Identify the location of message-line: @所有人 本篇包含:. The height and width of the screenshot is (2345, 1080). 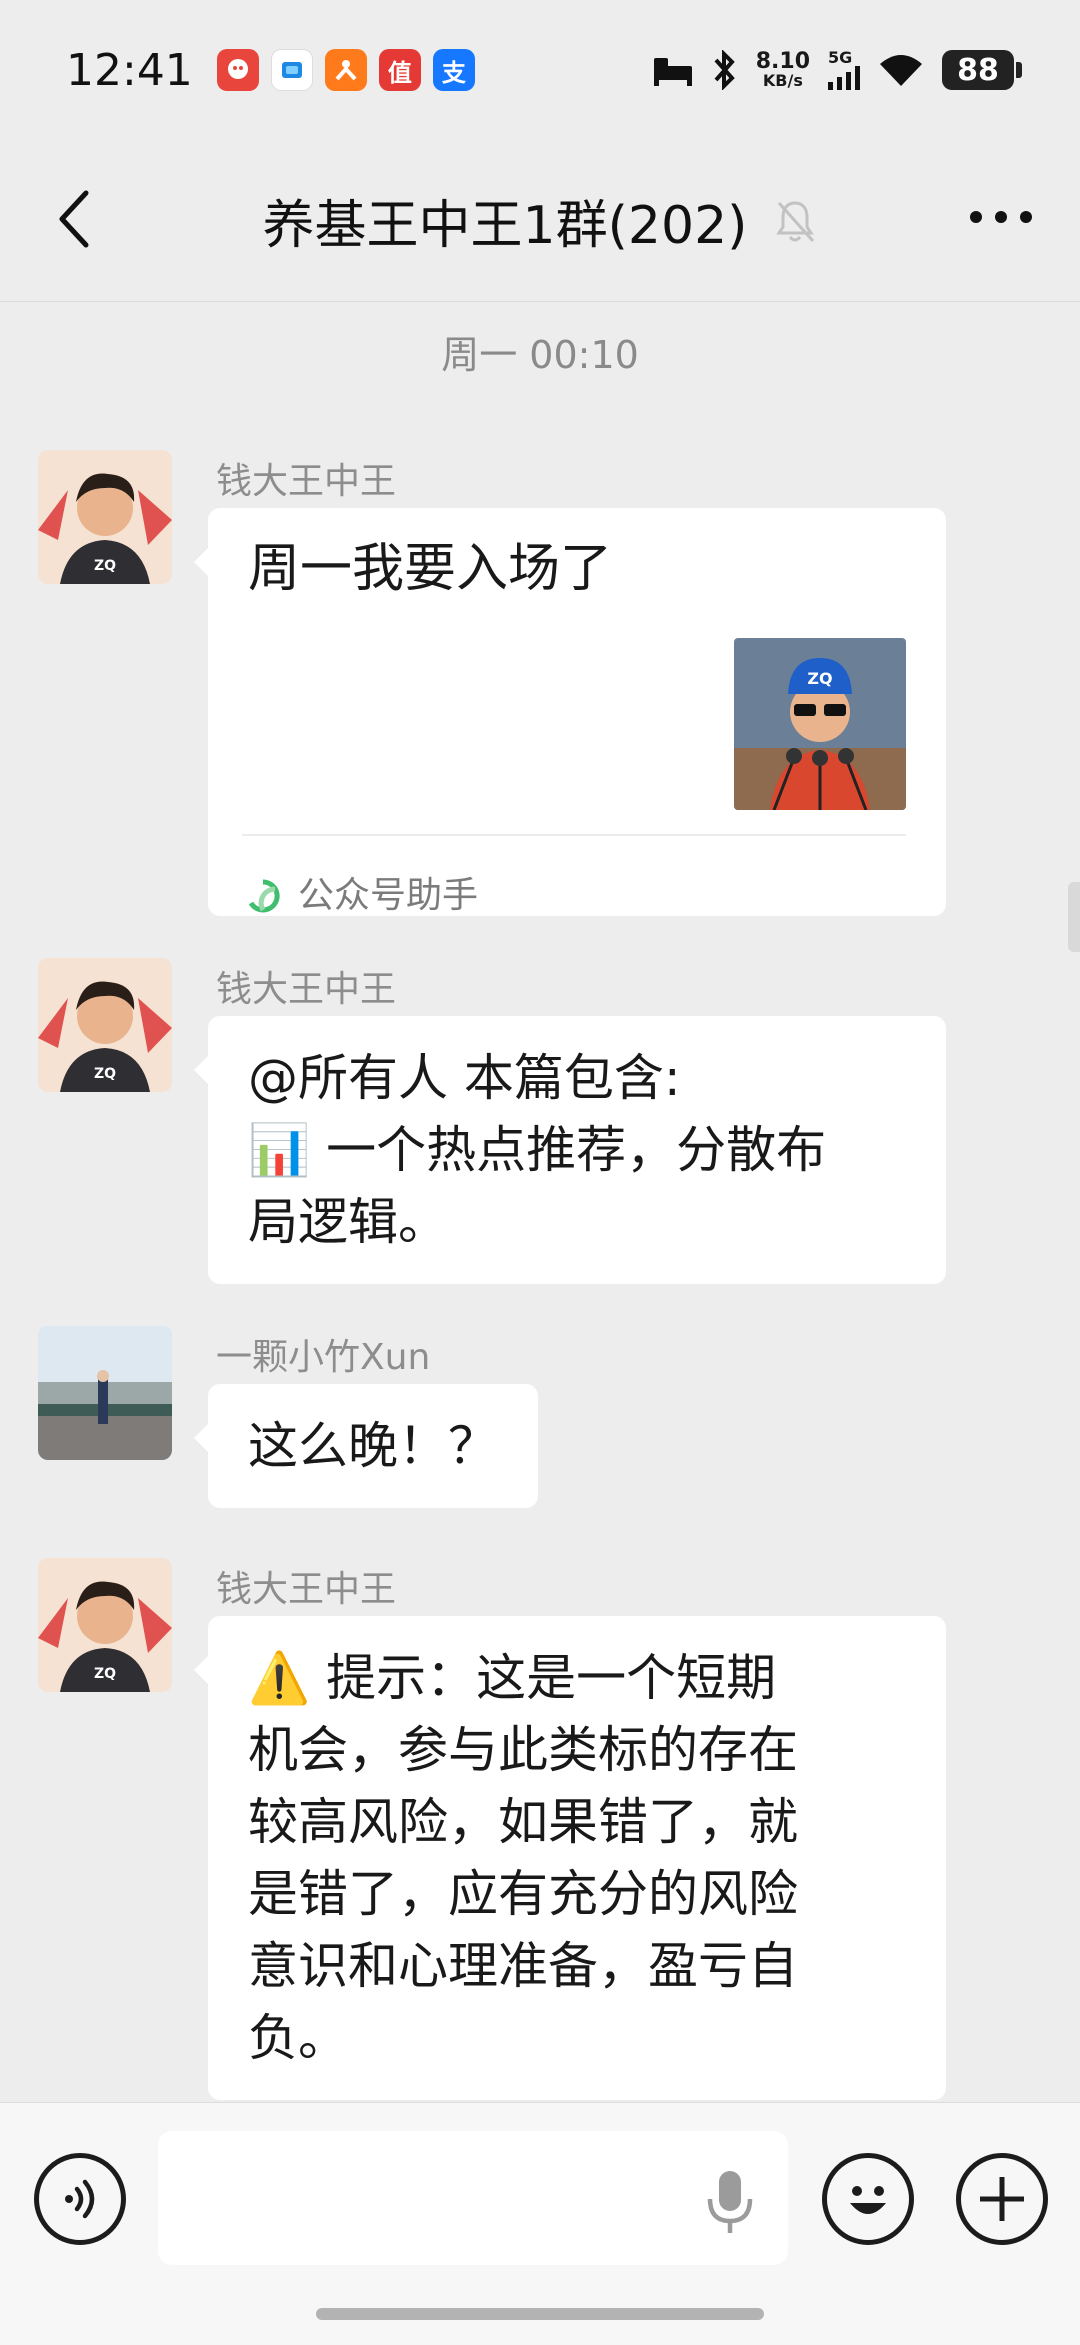
(464, 1078).